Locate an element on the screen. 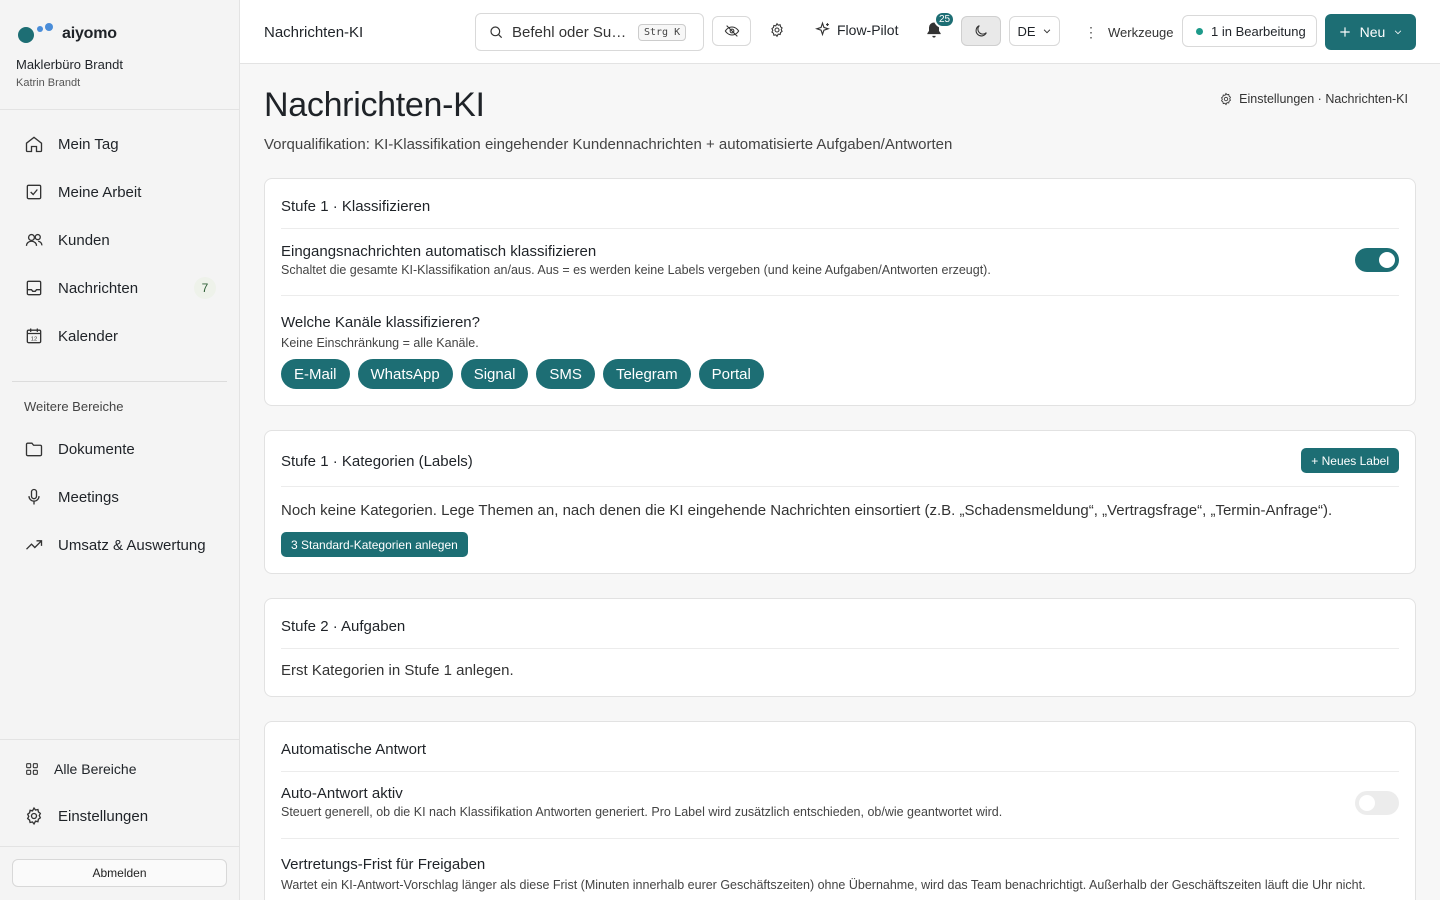 The width and height of the screenshot is (1440, 900). sidebar-item-umsatz: Umsatz & Auswertung is located at coordinates (120, 545).